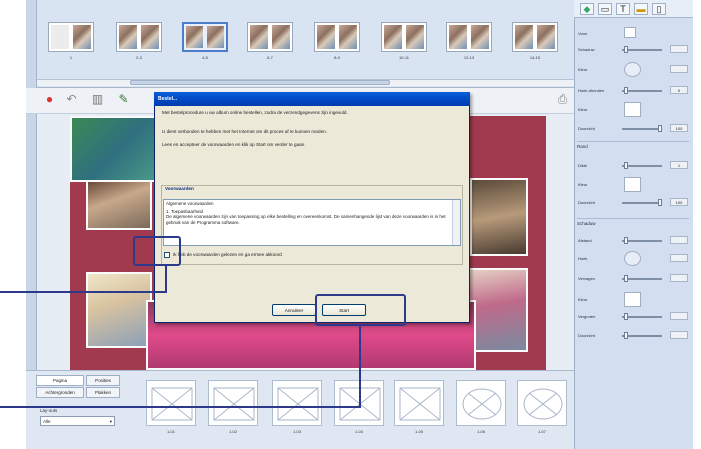  What do you see at coordinates (659, 9) in the screenshot?
I see `page-icon: ▯` at bounding box center [659, 9].